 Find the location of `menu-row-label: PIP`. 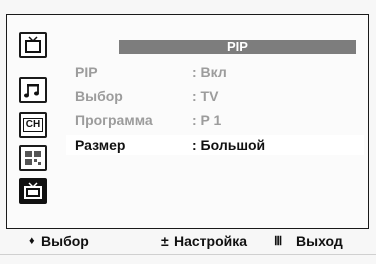

menu-row-label: PIP is located at coordinates (86, 72).